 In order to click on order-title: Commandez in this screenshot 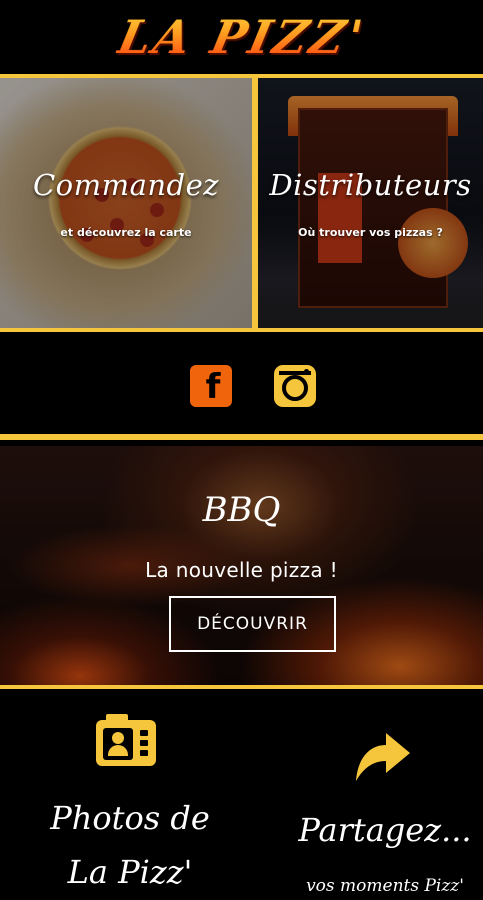, I will do `click(126, 185)`.